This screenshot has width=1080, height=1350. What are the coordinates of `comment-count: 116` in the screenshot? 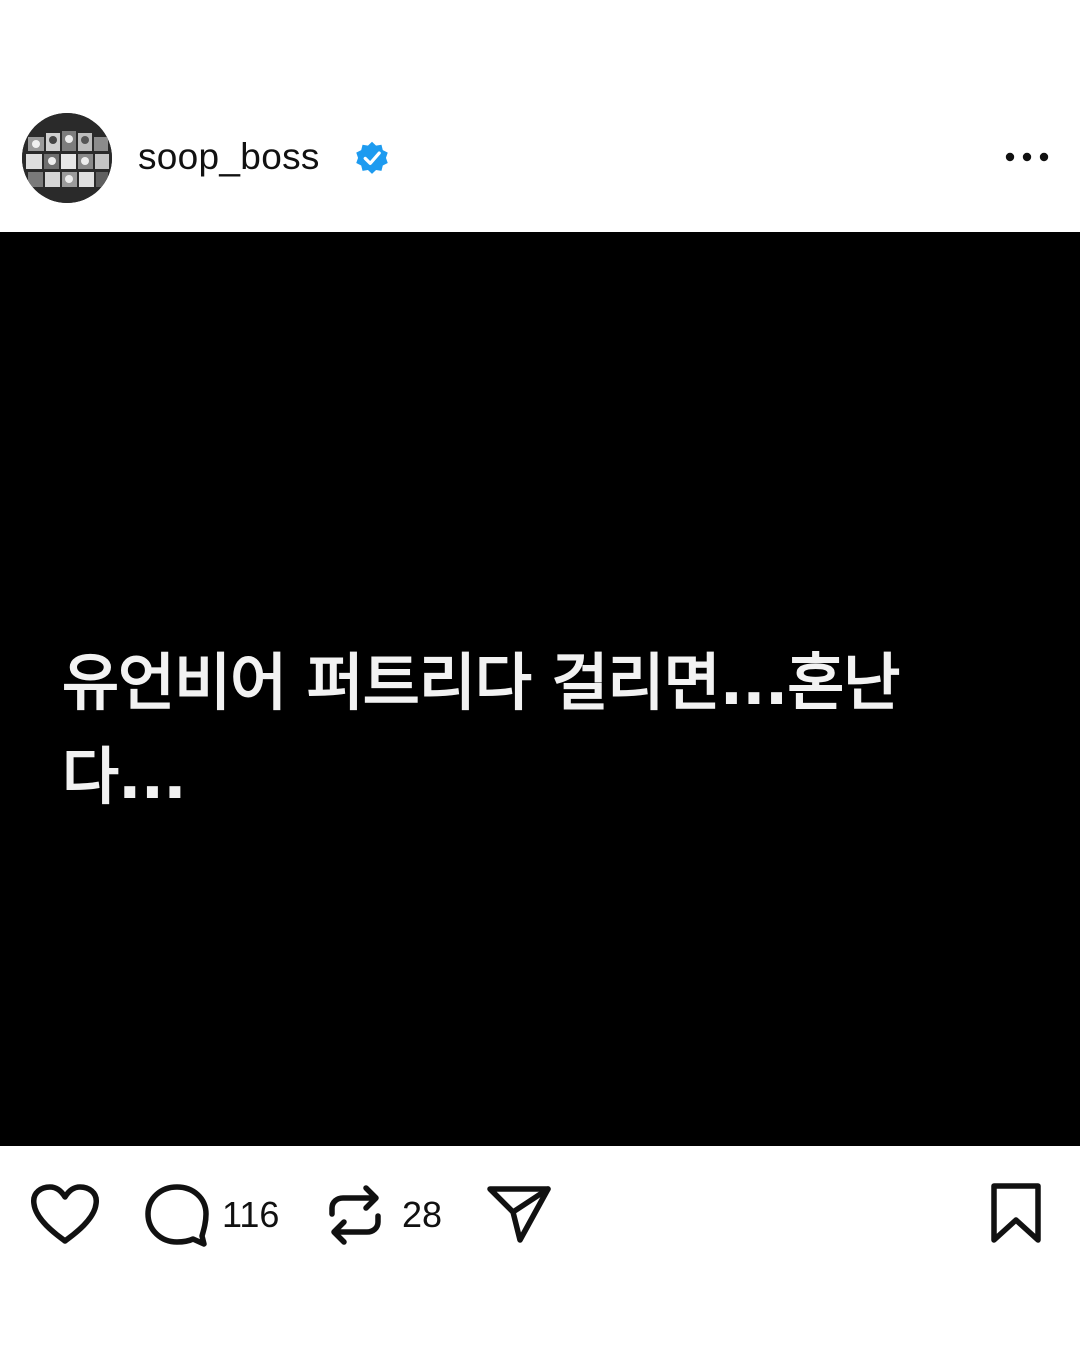 It's located at (251, 1214).